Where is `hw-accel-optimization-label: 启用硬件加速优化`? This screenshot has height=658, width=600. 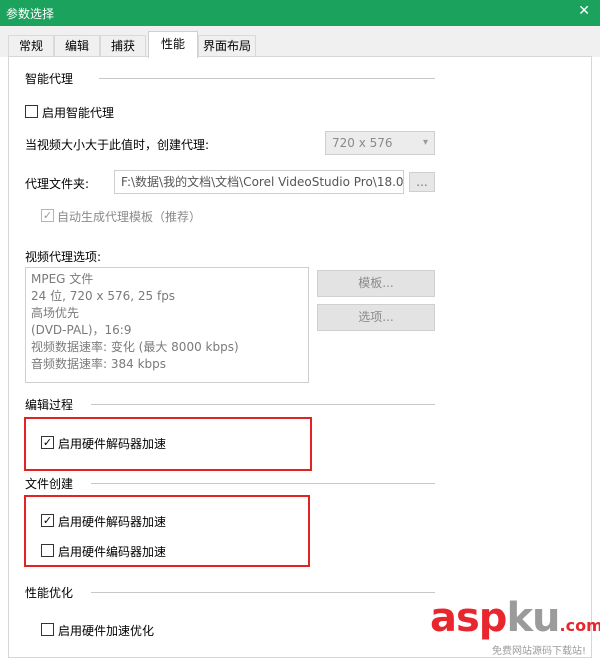
hw-accel-optimization-label: 启用硬件加速优化 is located at coordinates (106, 631).